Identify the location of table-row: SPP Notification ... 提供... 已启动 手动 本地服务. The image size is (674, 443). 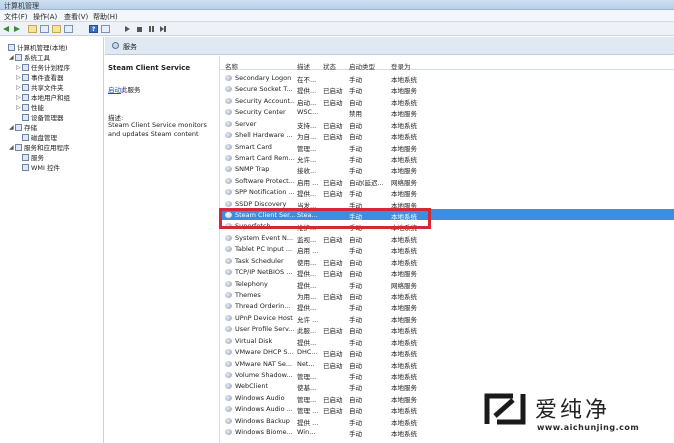
(447, 192).